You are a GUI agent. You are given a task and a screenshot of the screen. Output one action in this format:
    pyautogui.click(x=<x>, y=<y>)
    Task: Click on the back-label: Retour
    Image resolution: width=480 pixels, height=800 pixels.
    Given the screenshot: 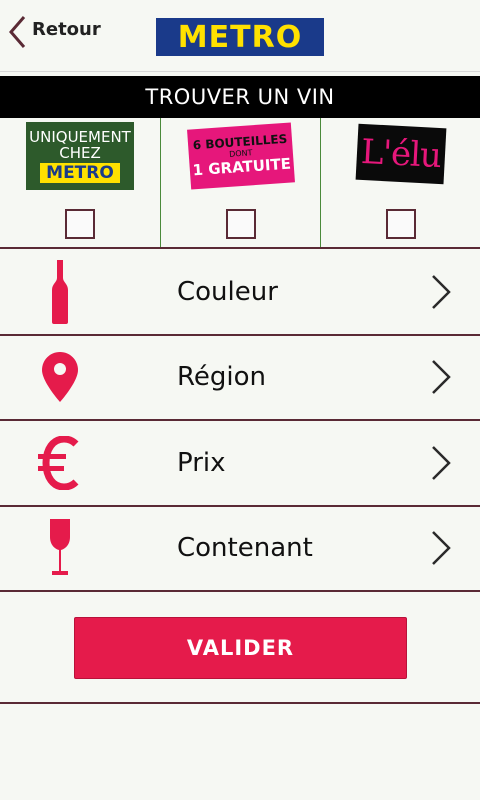 What is the action you would take?
    pyautogui.click(x=66, y=29)
    